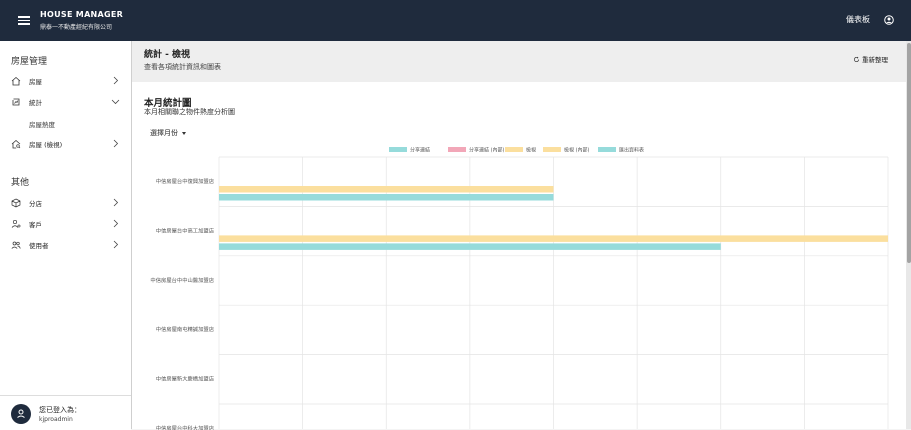 This screenshot has width=911, height=430. Describe the element at coordinates (65, 224) in the screenshot. I see `sidebar-item-customer: 客戶` at that location.